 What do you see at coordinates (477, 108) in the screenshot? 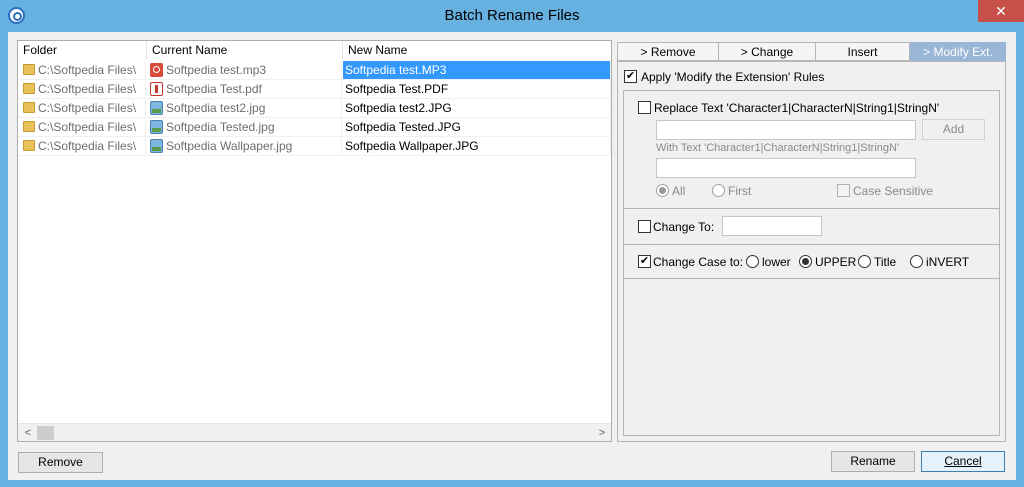
I see `new-name-cell: Softpedia test2.JPG` at bounding box center [477, 108].